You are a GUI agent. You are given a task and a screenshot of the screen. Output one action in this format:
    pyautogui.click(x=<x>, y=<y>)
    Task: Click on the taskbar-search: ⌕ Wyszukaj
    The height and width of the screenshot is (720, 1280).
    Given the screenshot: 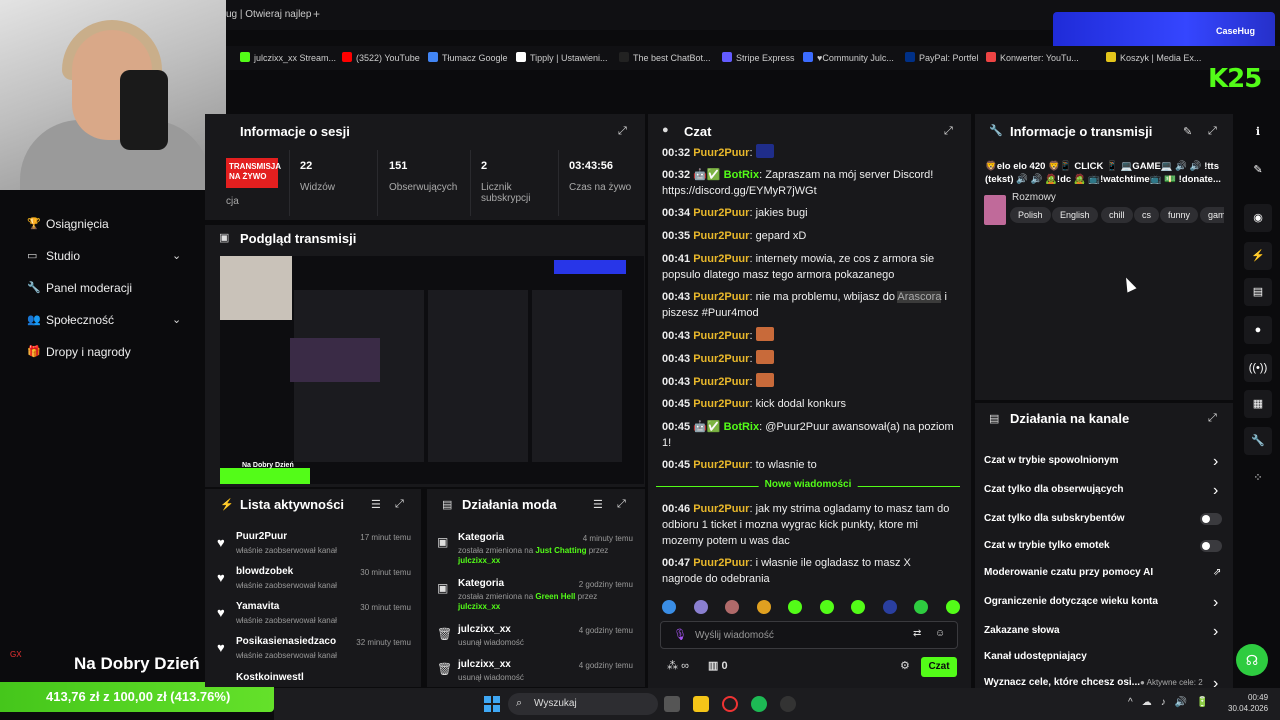 What is the action you would take?
    pyautogui.click(x=583, y=704)
    